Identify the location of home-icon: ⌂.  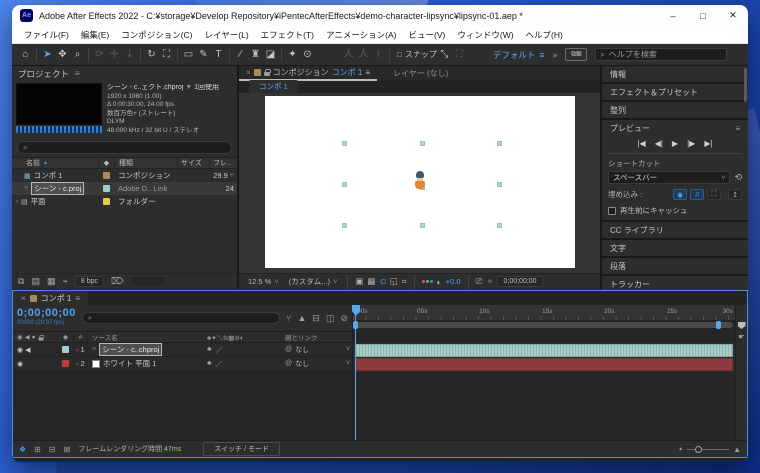
(25, 55).